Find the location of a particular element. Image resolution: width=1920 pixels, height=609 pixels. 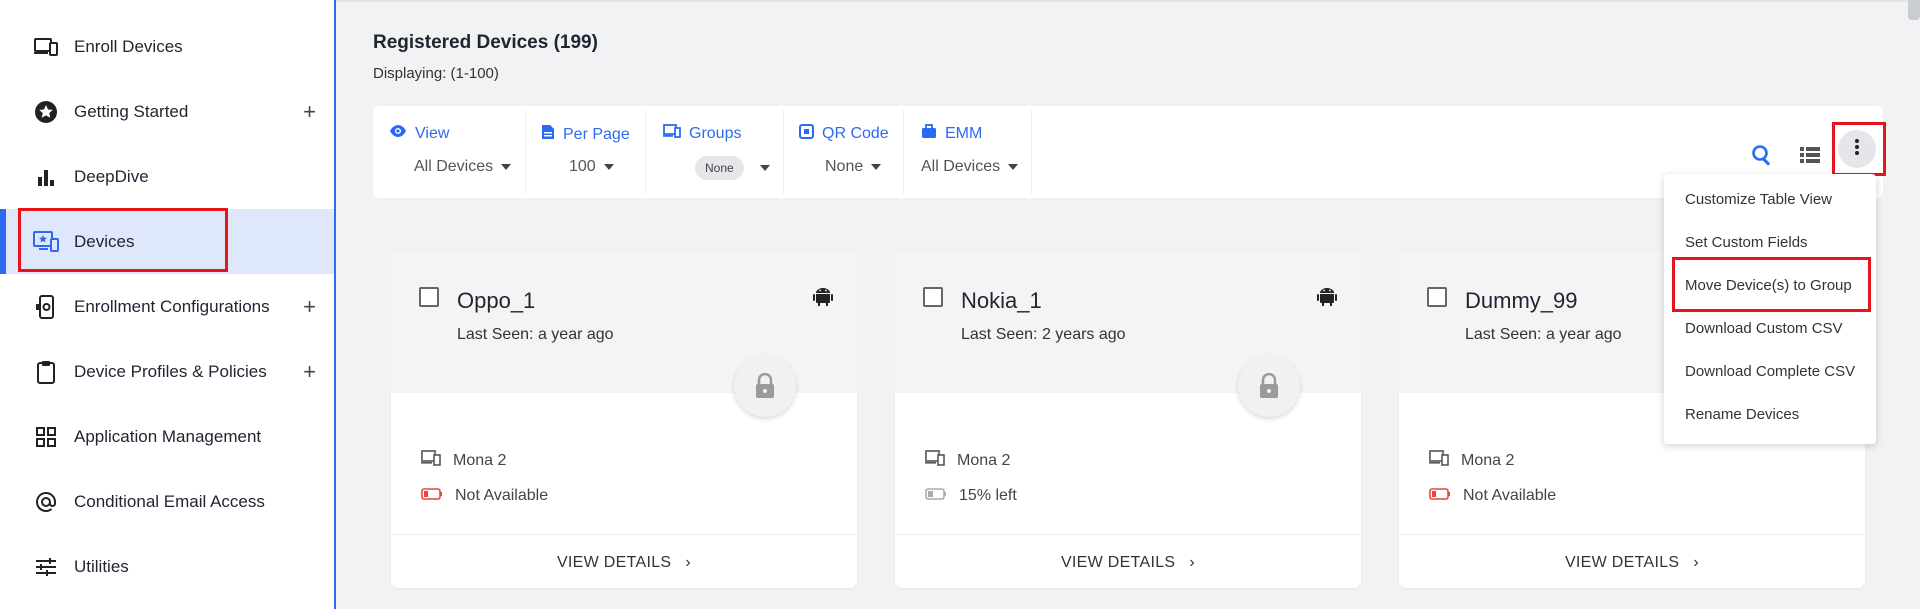

filter-view-select: All Devices is located at coordinates (463, 167).